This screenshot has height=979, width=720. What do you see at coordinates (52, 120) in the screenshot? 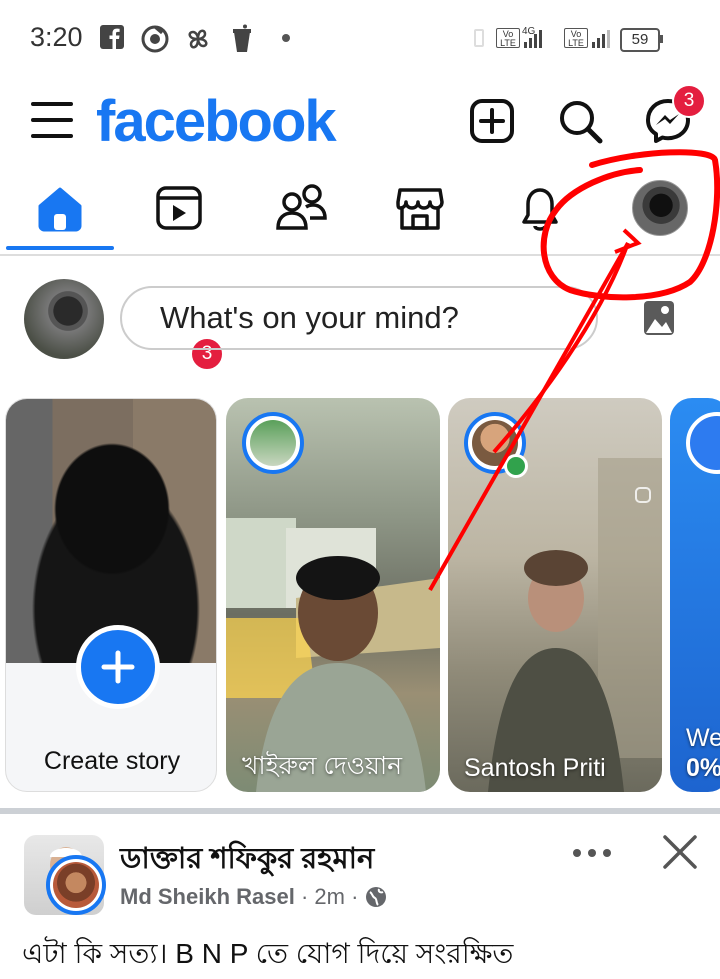
I see `menu-icon` at bounding box center [52, 120].